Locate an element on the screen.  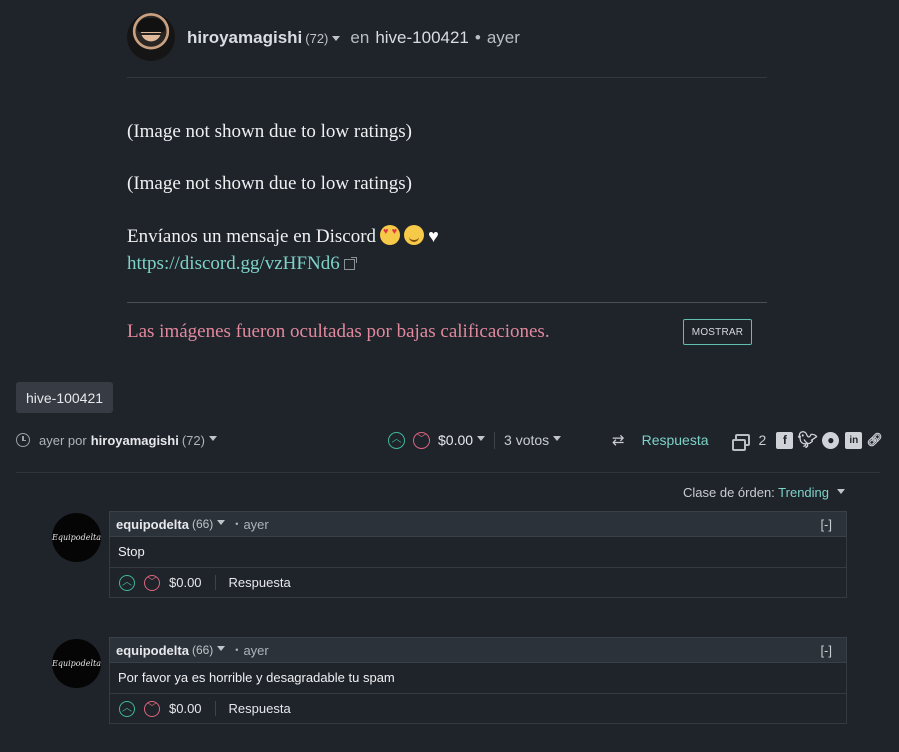
votes-dropdown-icon is located at coordinates (557, 438).